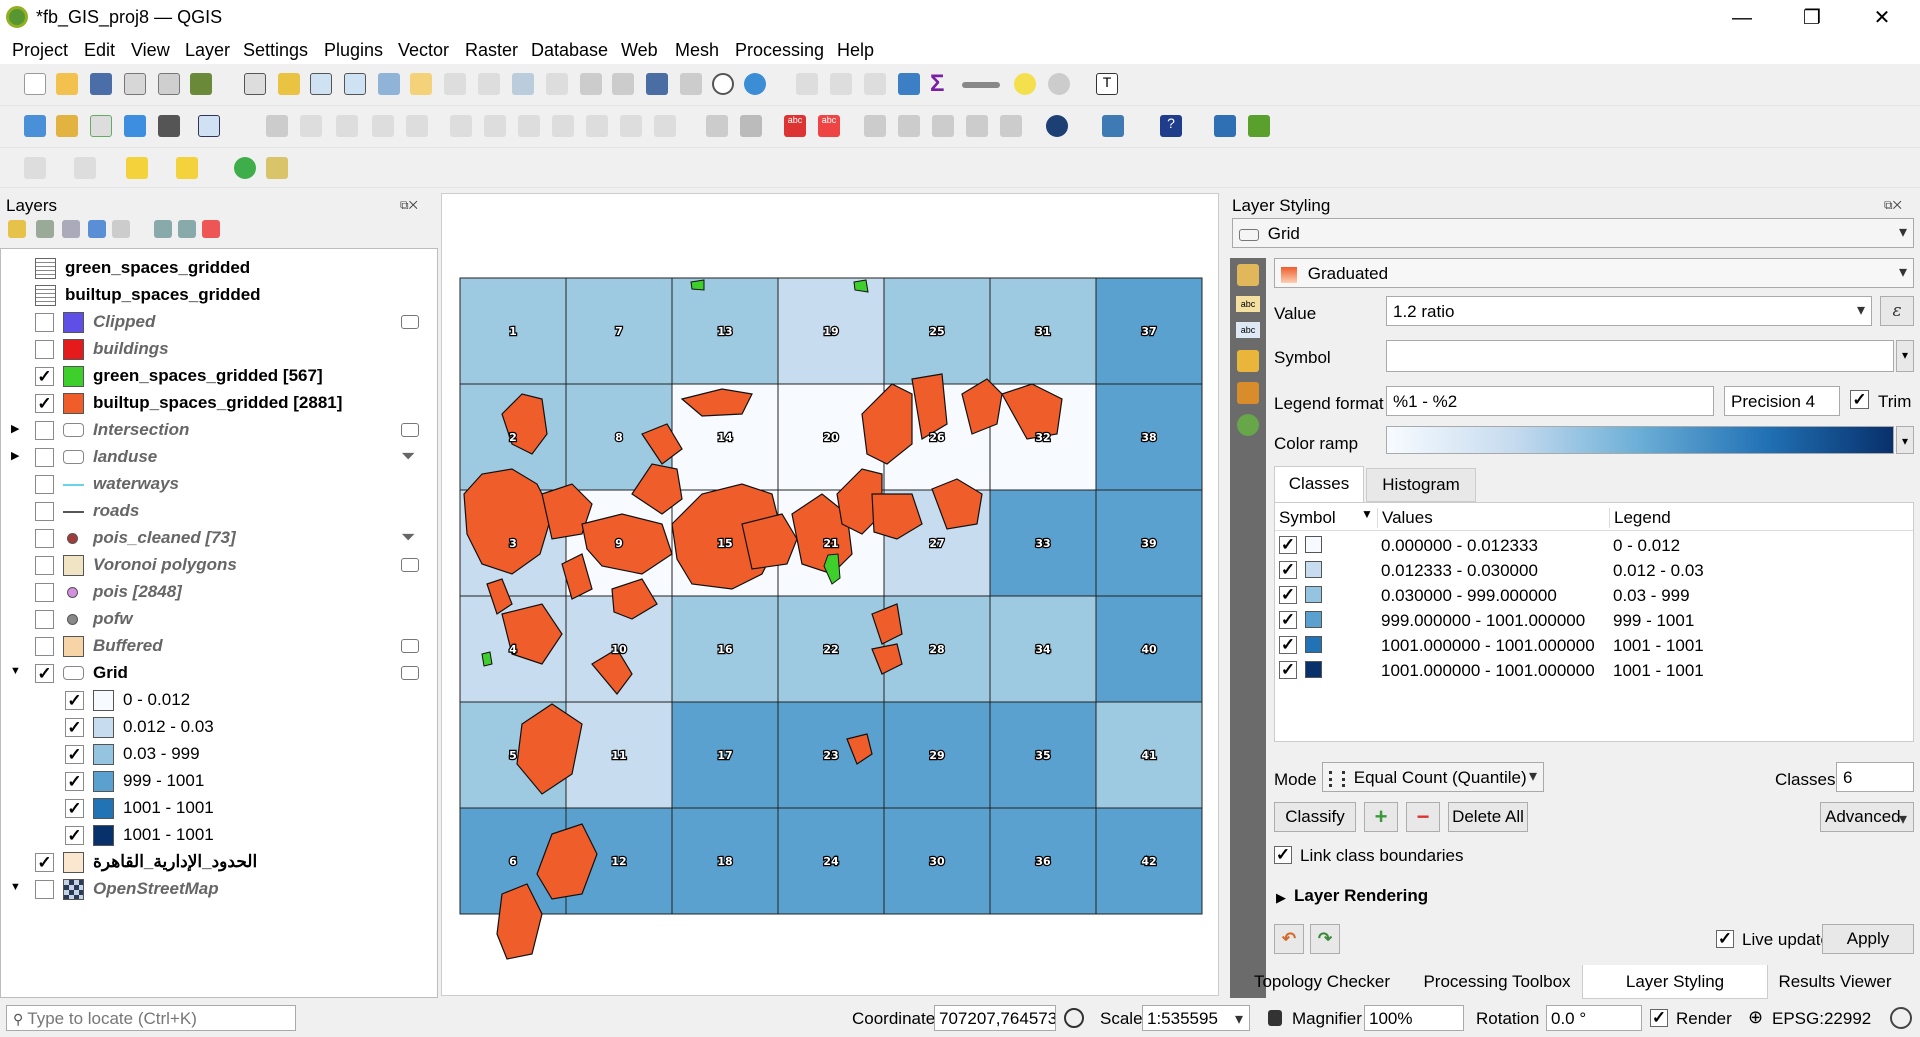 The width and height of the screenshot is (1920, 1037). Describe the element at coordinates (1629, 311) in the screenshot. I see `value-field-select: 1.2 ratio` at that location.